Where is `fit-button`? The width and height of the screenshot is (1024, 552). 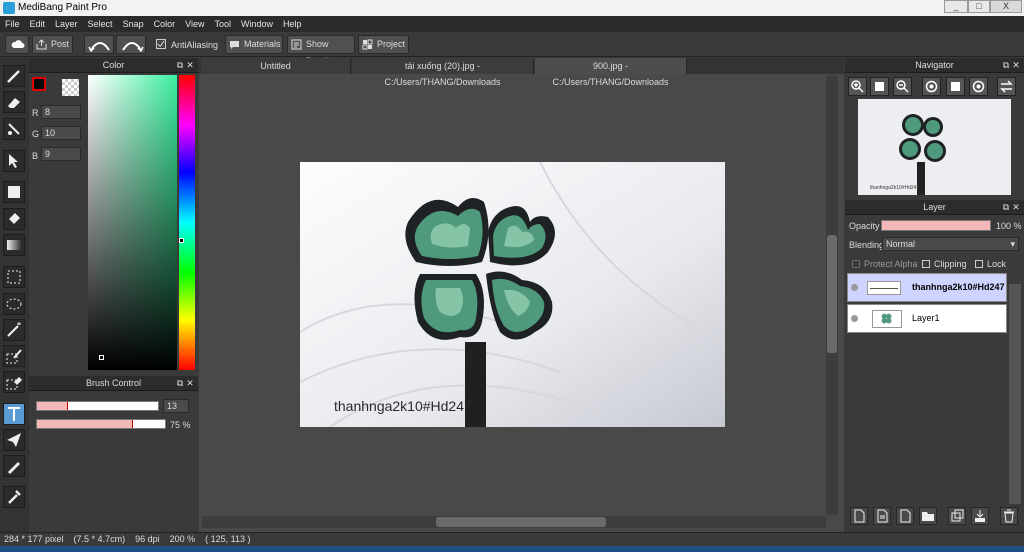 fit-button is located at coordinates (879, 86).